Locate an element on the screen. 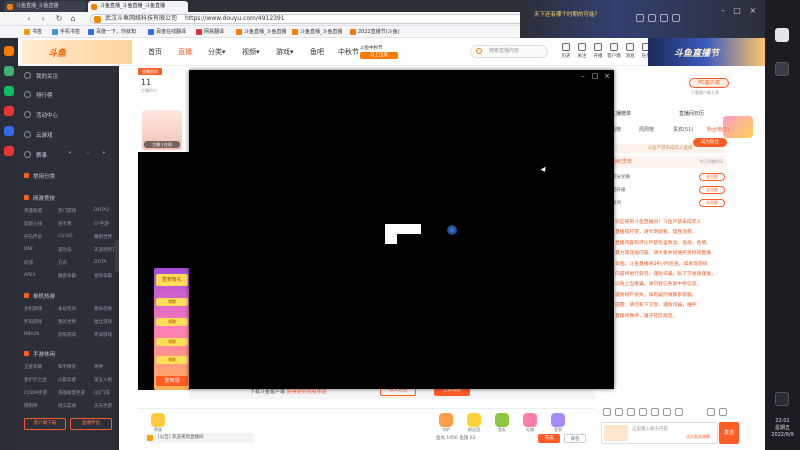  sidebar-item-rank: 排行榜 is located at coordinates (38, 95).